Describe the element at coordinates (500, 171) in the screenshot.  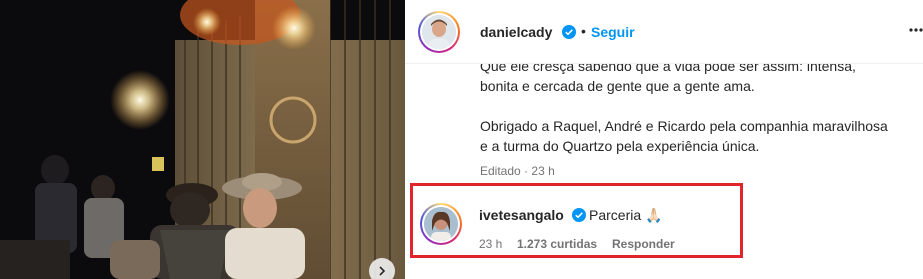
I see `edited-label: Editado` at that location.